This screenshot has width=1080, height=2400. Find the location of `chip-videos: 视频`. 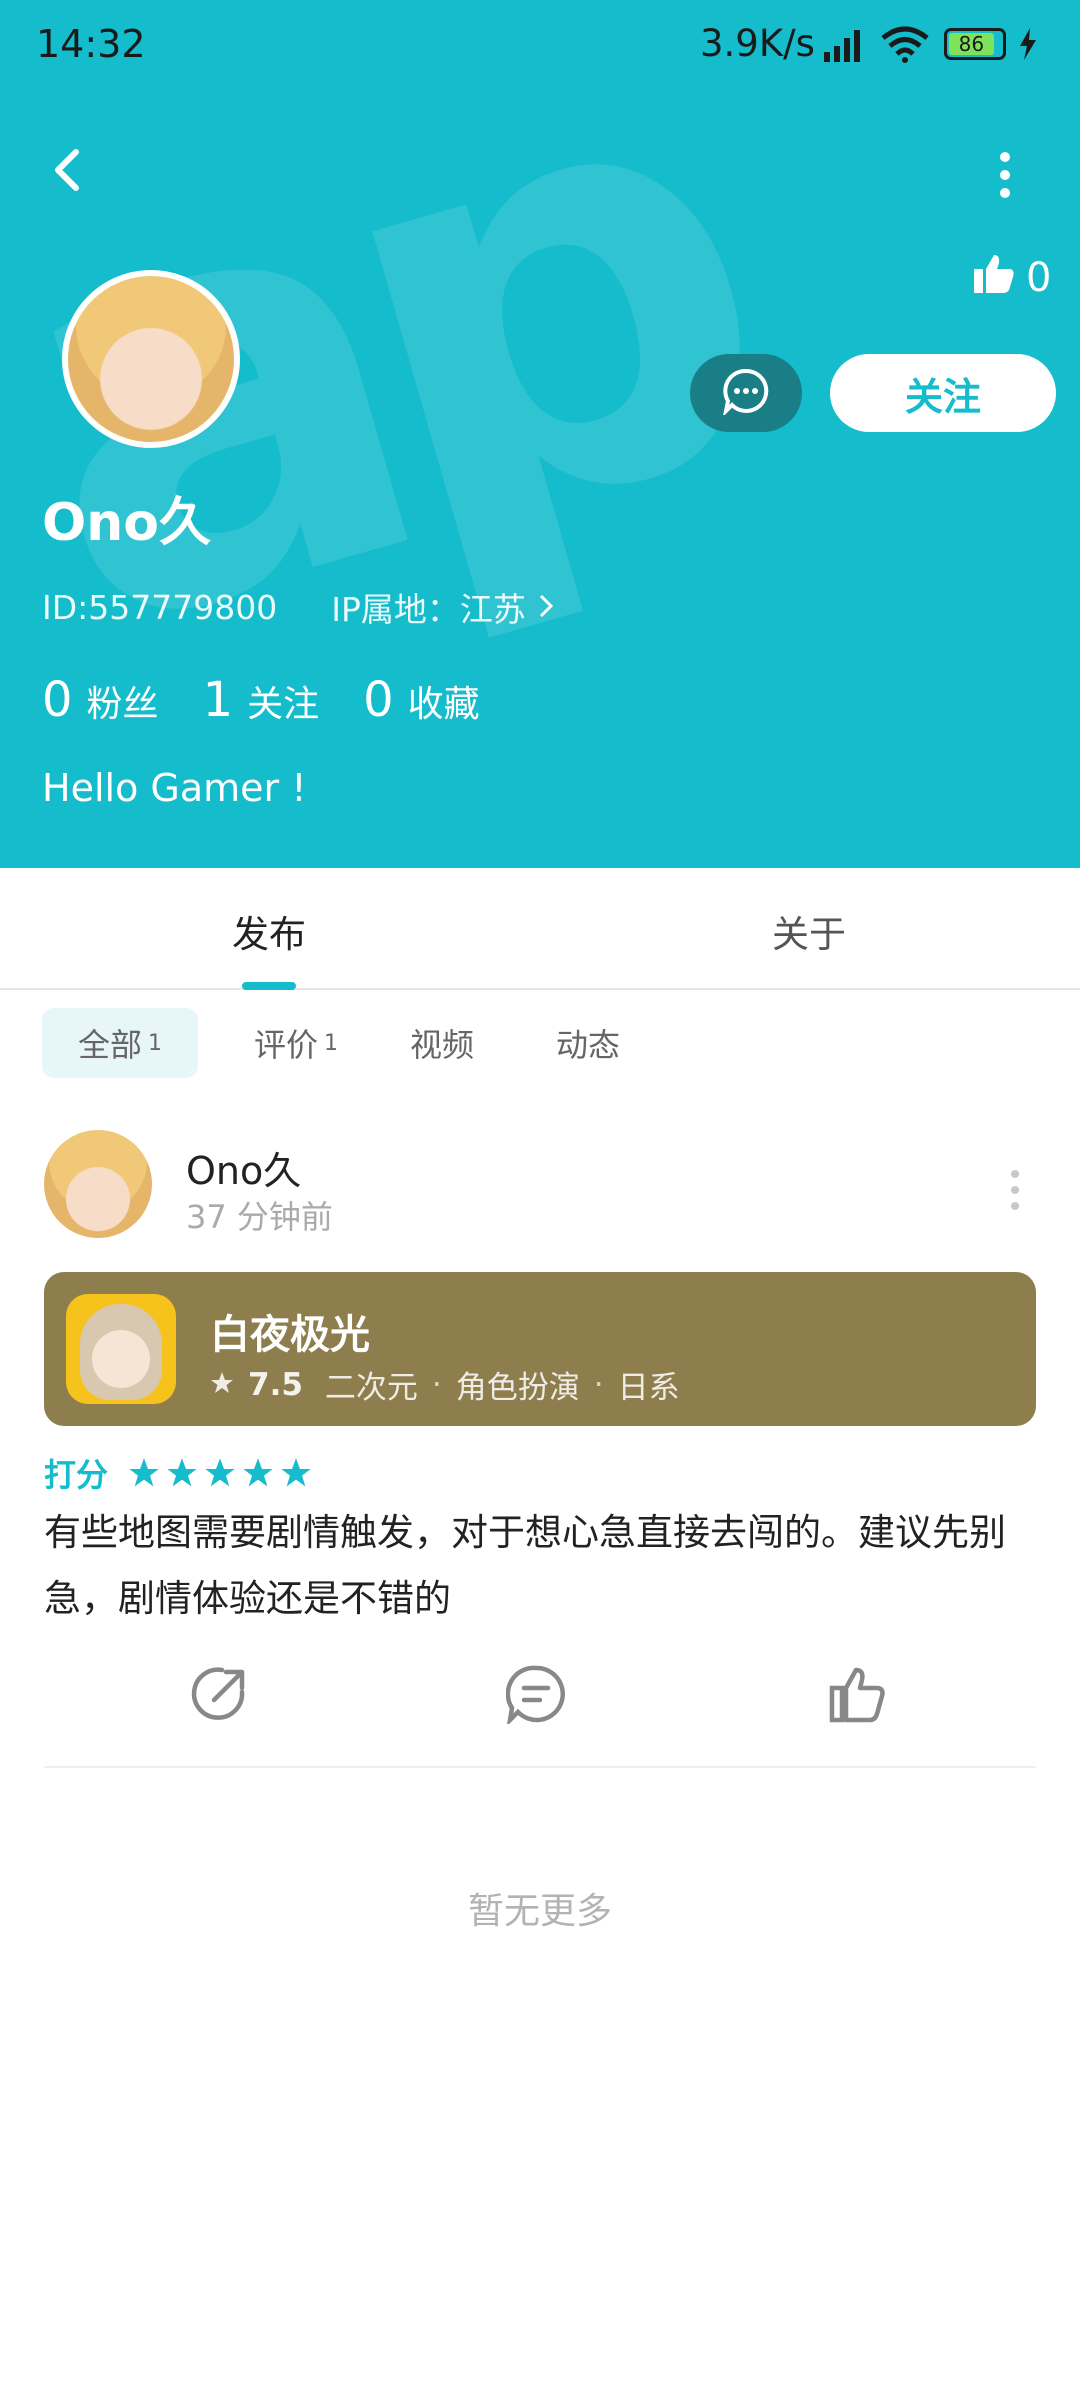

chip-videos: 视频 is located at coordinates (442, 1043).